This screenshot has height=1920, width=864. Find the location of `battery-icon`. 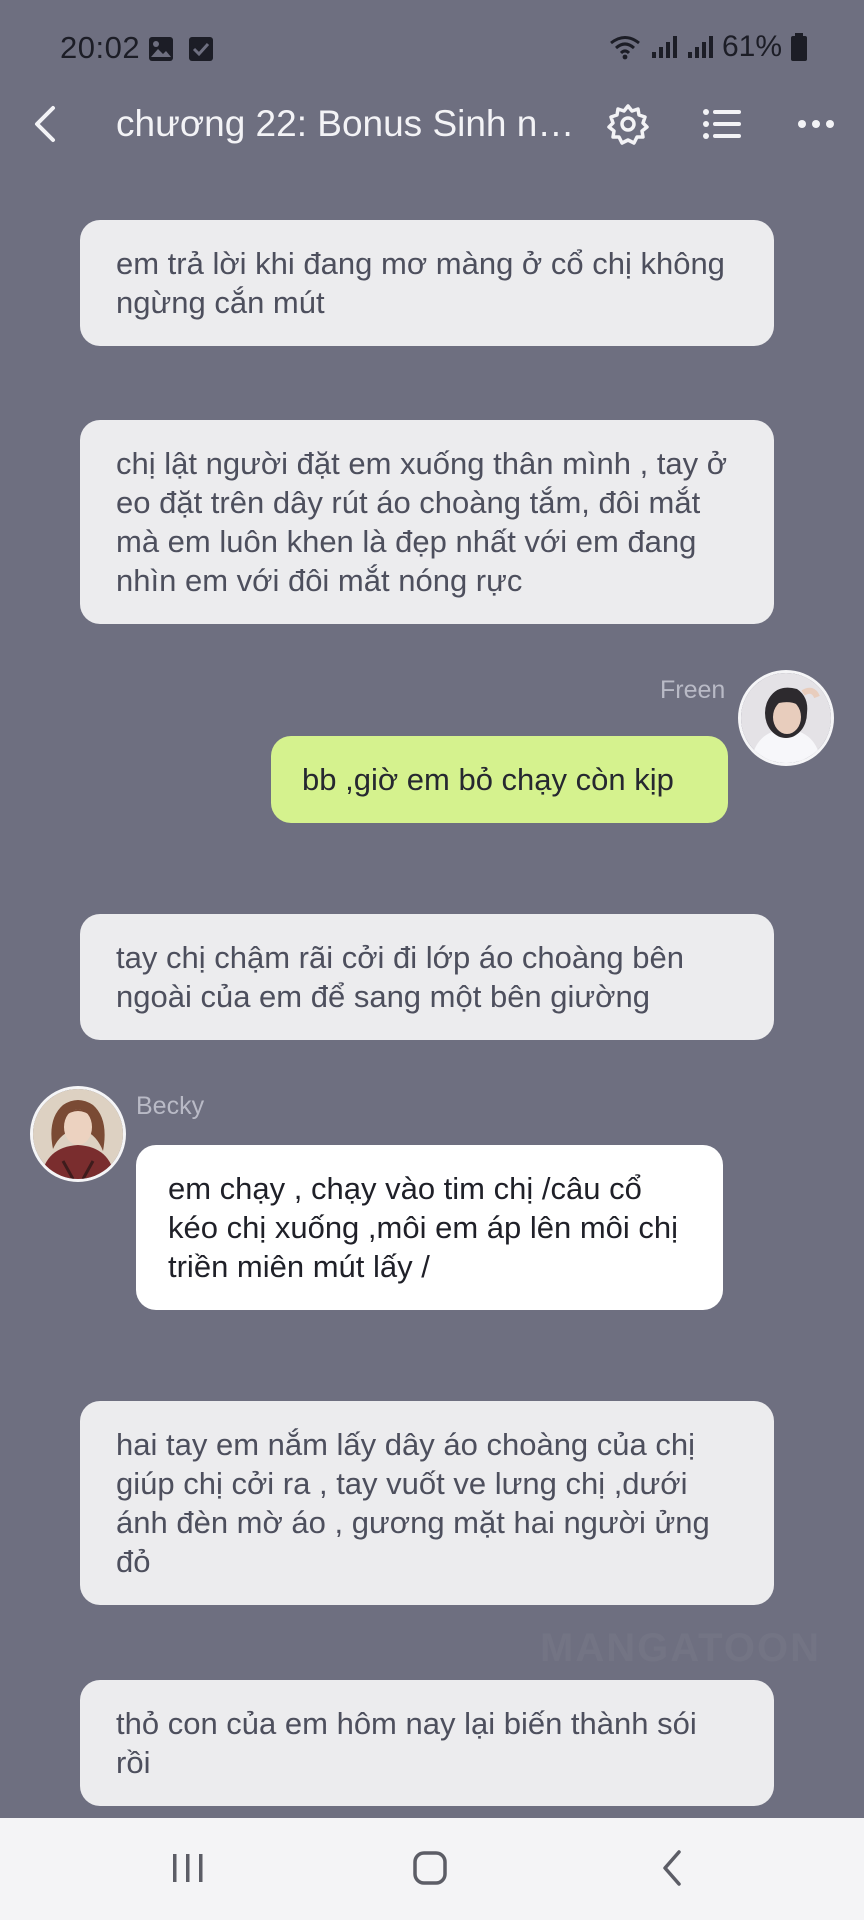

battery-icon is located at coordinates (799, 47).